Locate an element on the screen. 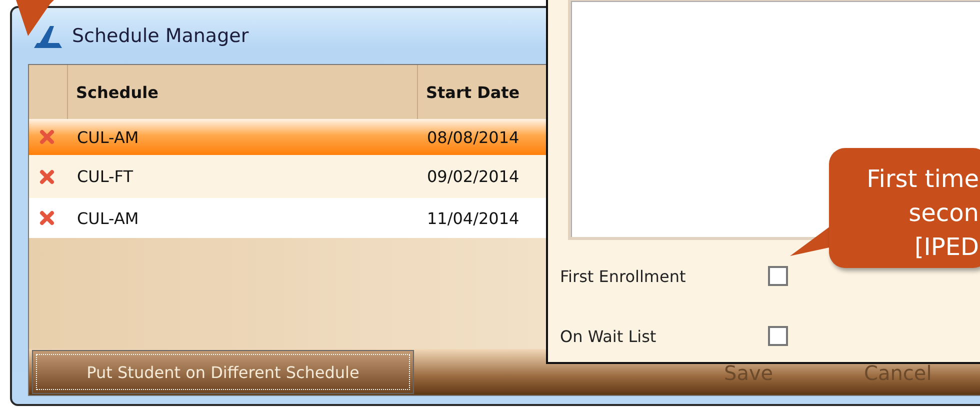 This screenshot has height=408, width=980. table-cell: 08/08/2014 is located at coordinates (473, 137).